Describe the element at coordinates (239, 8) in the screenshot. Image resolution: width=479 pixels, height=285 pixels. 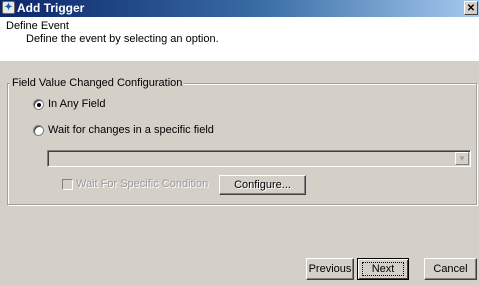
I see `title-bar: ✦ Add Trigger ✕` at that location.